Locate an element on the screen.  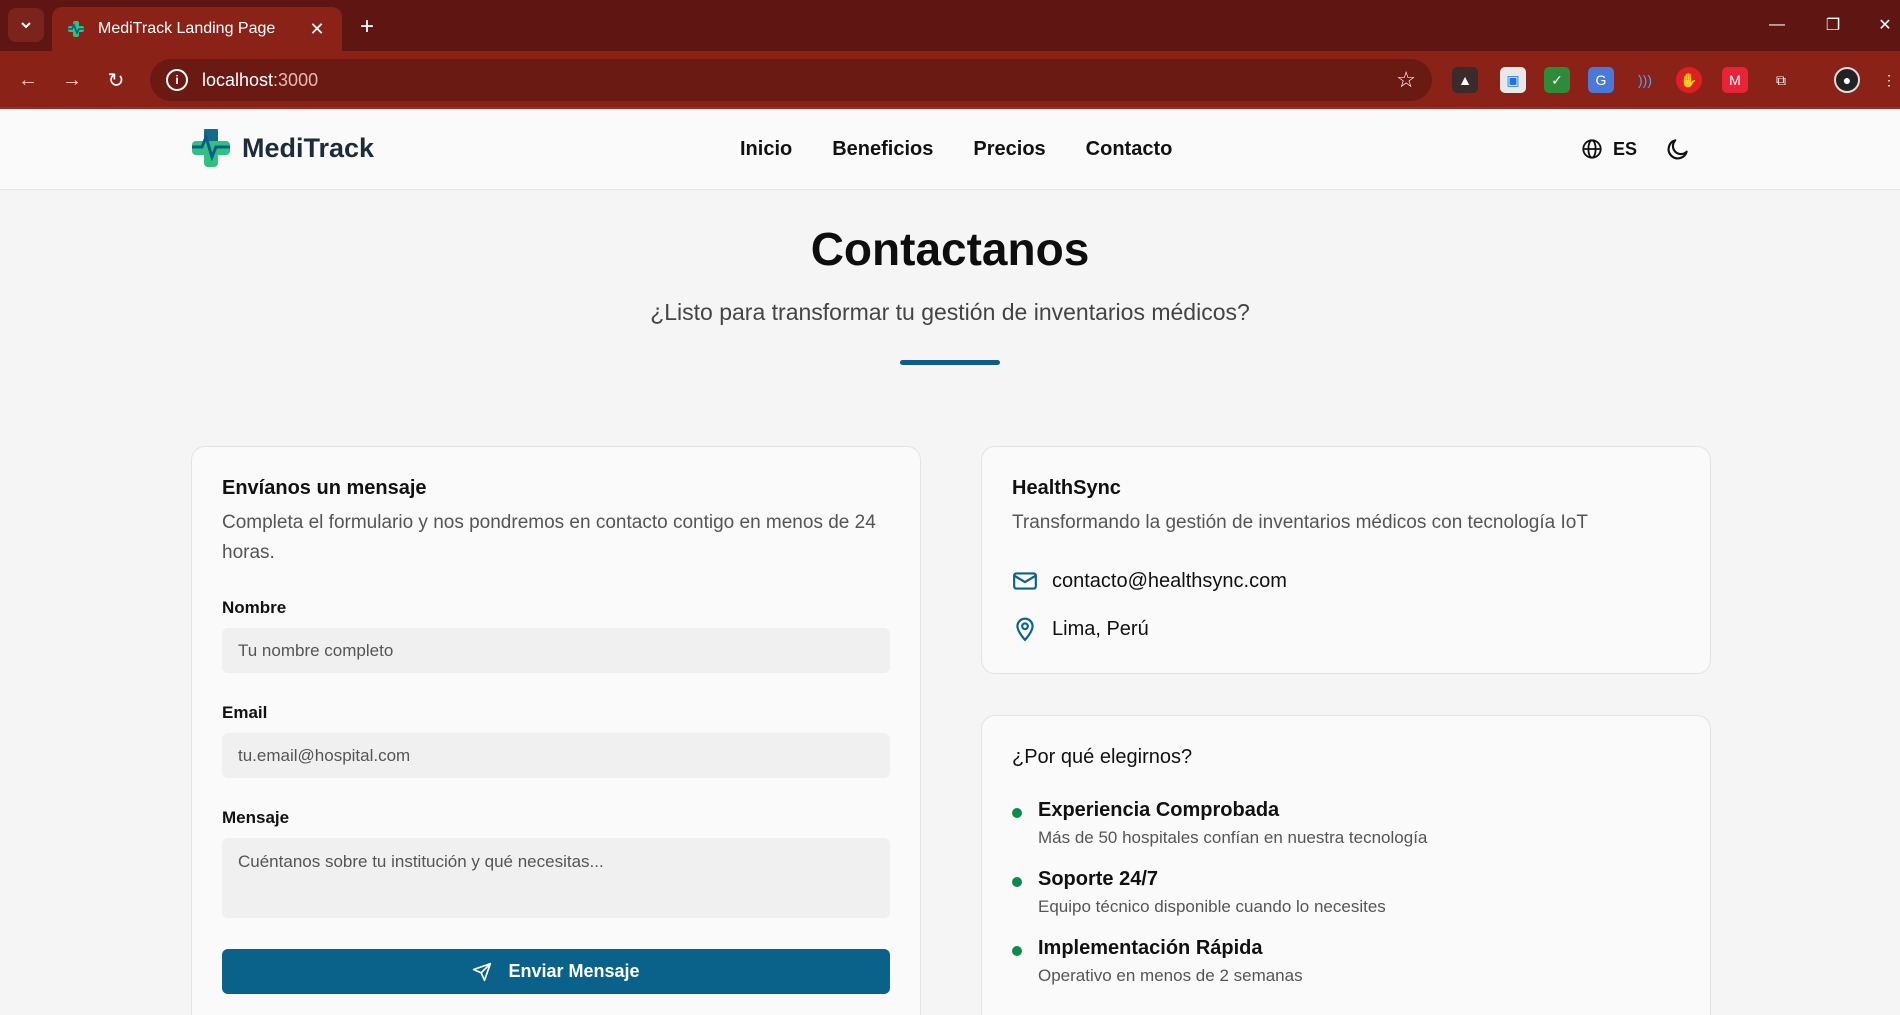
browser-menu-icon: ⋮ is located at coordinates (1888, 80).